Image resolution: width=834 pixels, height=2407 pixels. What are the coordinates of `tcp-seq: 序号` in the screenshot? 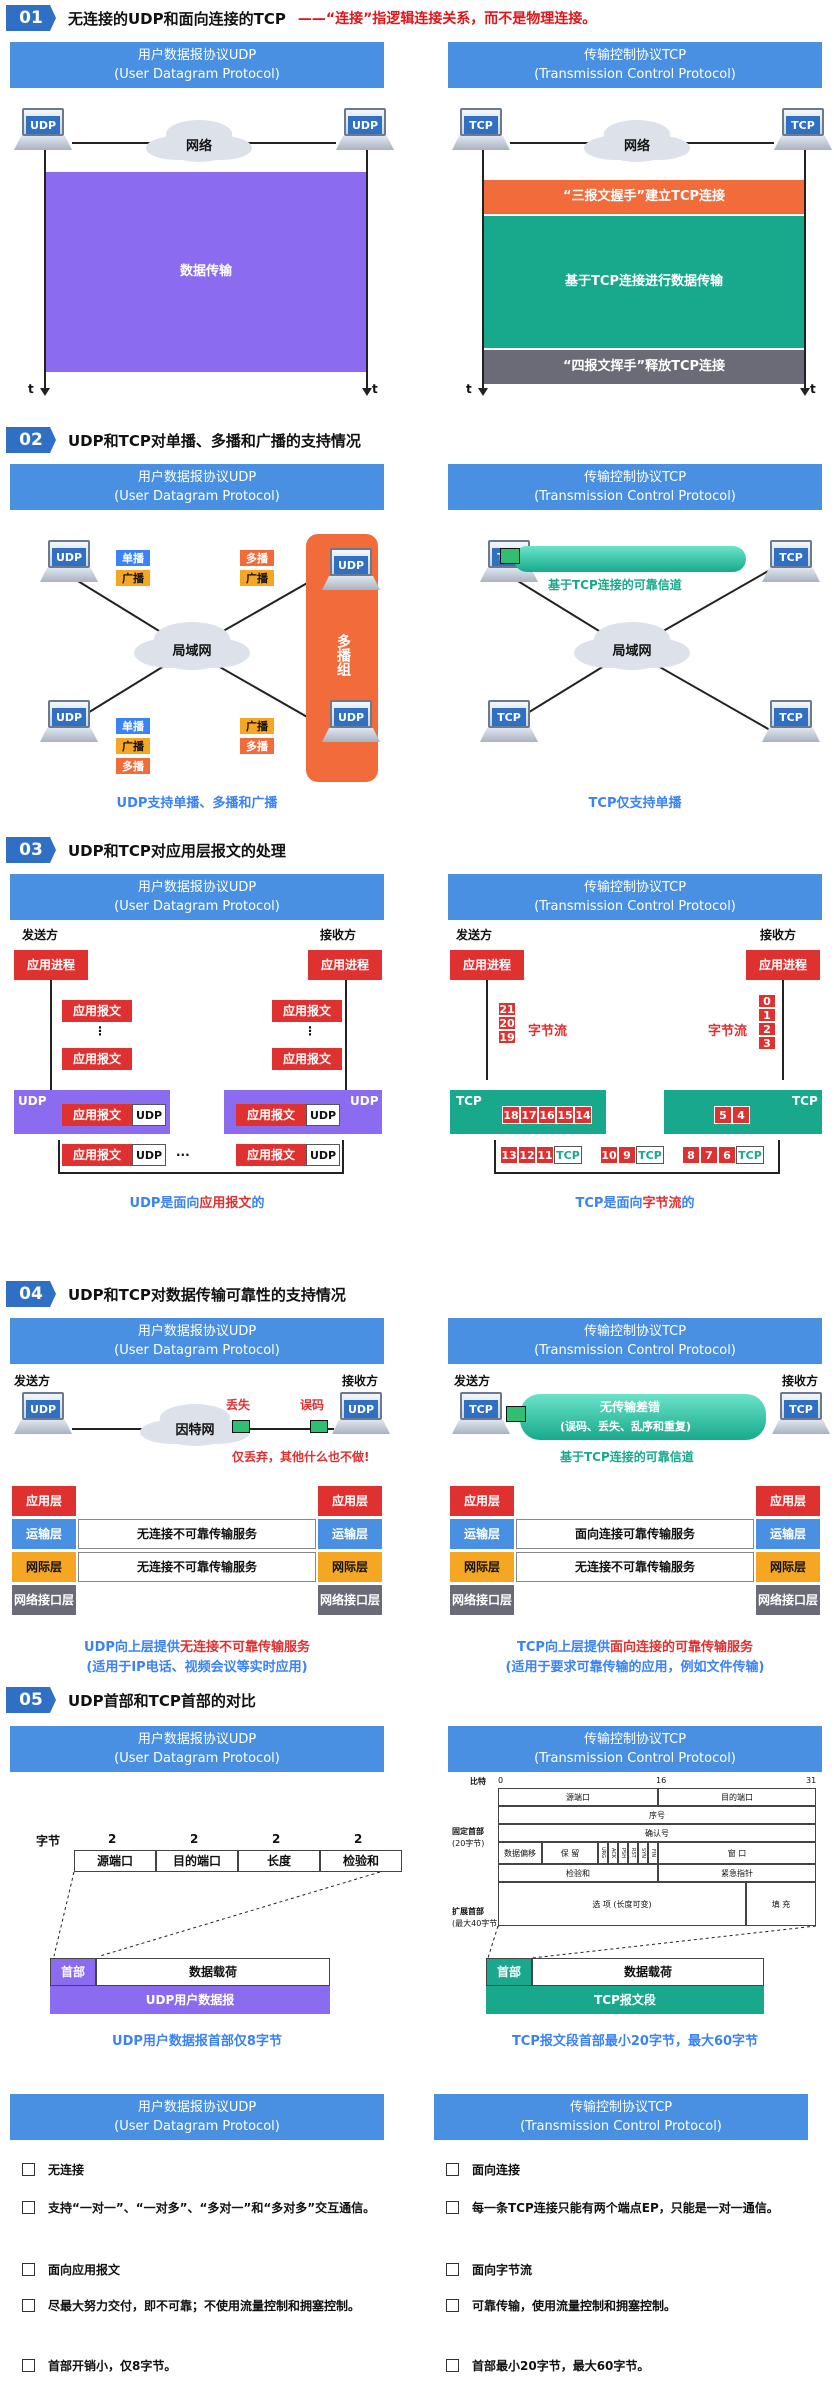 It's located at (657, 1815).